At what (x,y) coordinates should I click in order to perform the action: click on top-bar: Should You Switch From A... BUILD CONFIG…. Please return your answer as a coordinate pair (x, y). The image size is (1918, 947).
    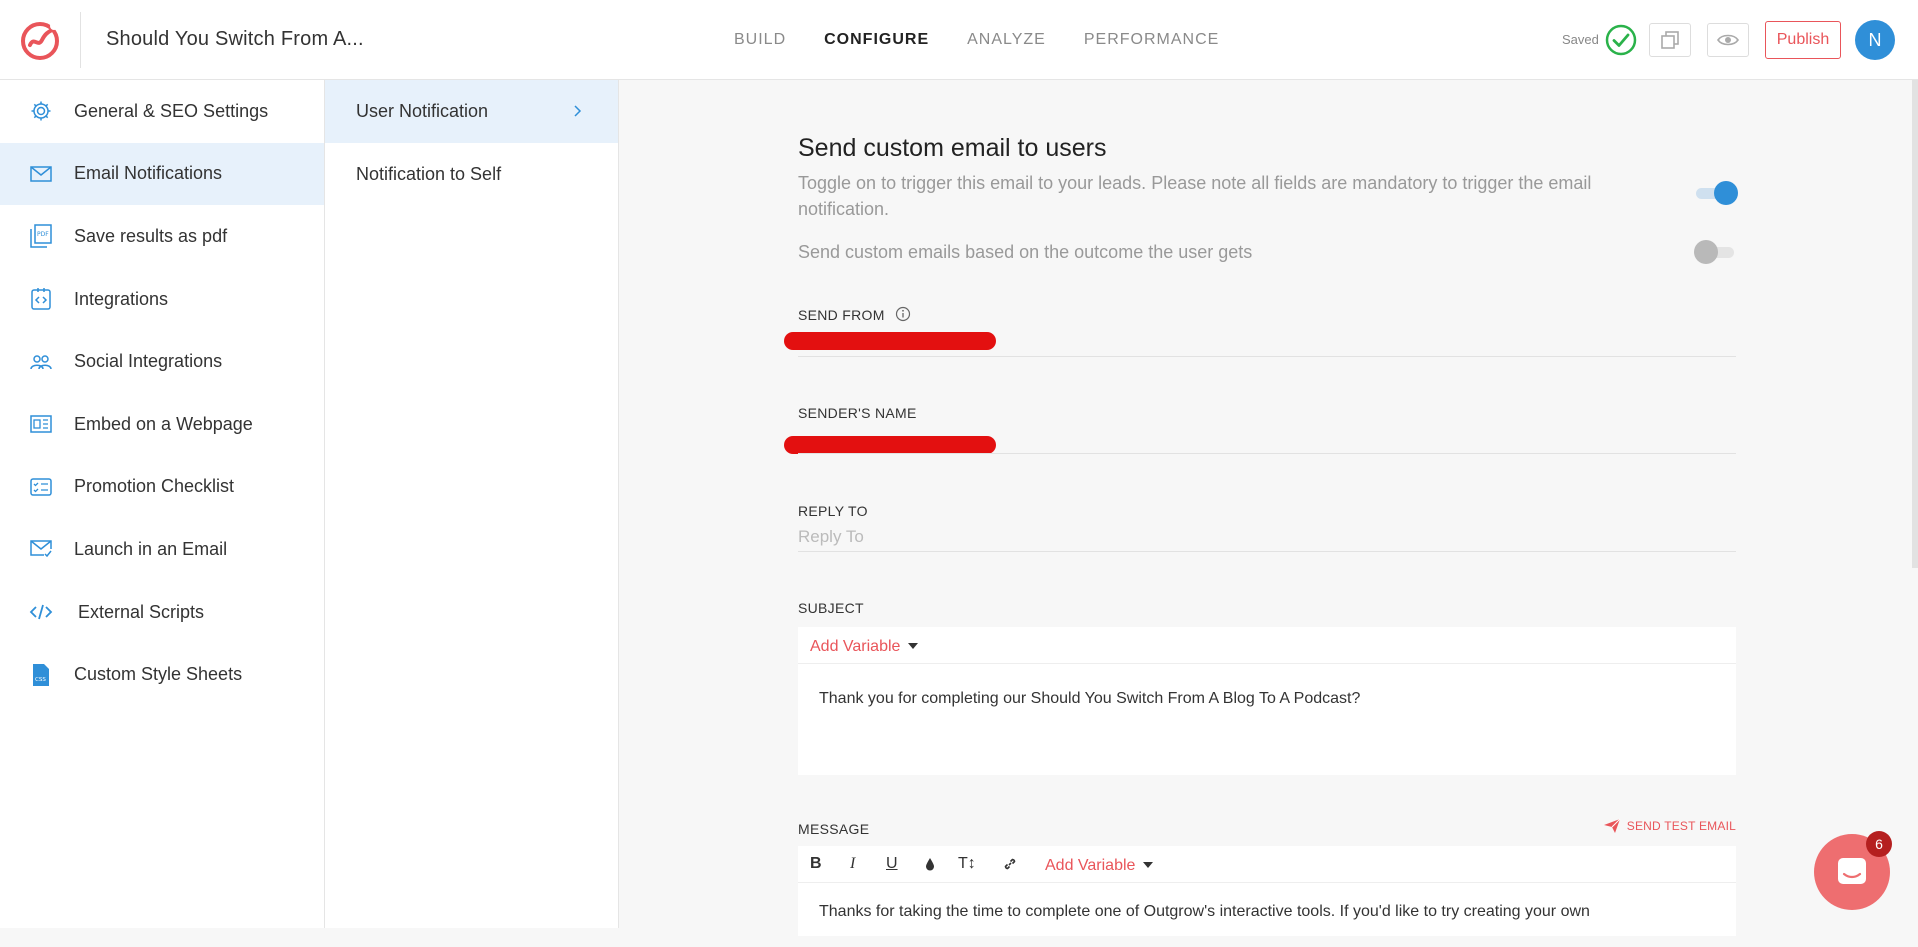
    Looking at the image, I should click on (959, 40).